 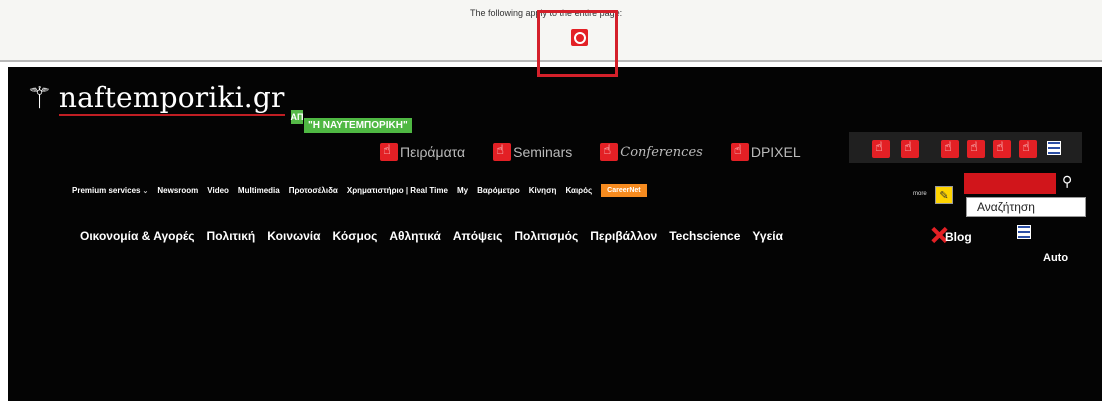 What do you see at coordinates (218, 190) in the screenshot?
I see `nav-video: Video` at bounding box center [218, 190].